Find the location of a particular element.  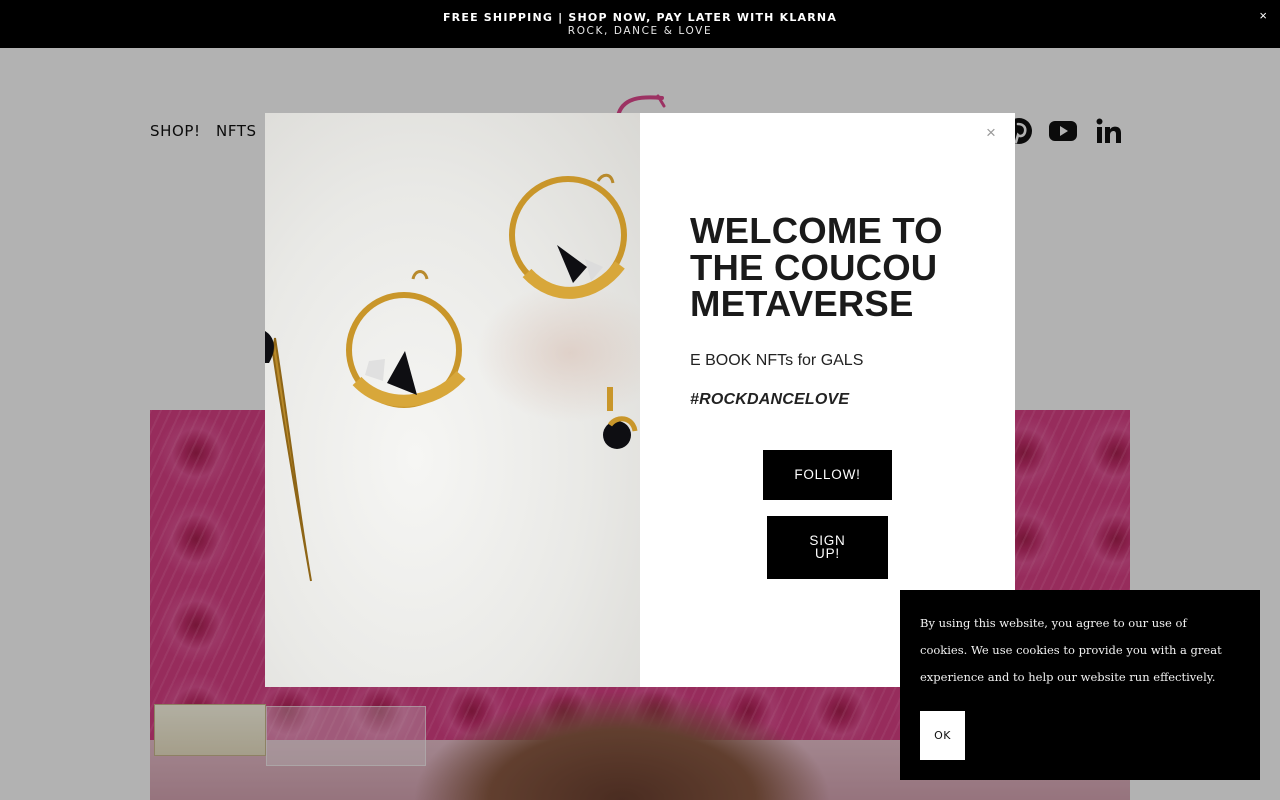

follow-button: FOLLOW! is located at coordinates (827, 475).